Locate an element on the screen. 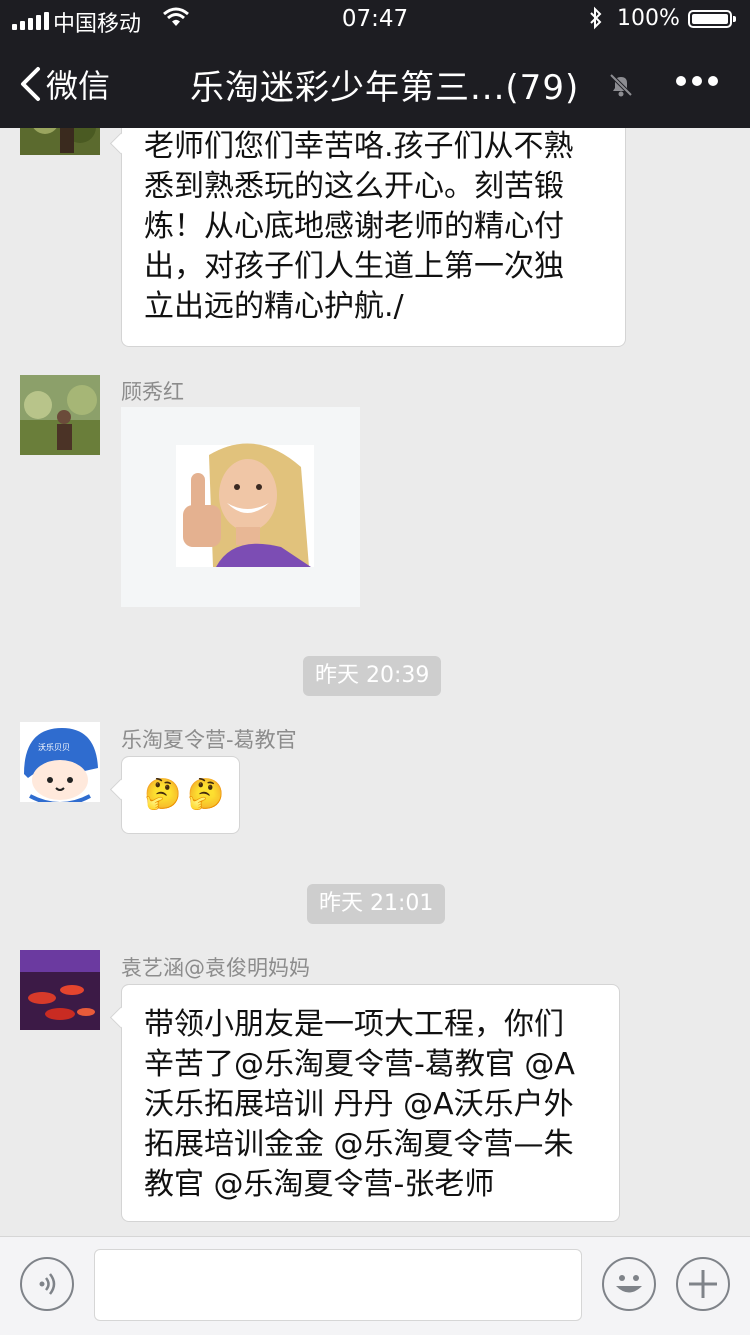 This screenshot has height=1335, width=750. mute-bell-icon is located at coordinates (621, 85).